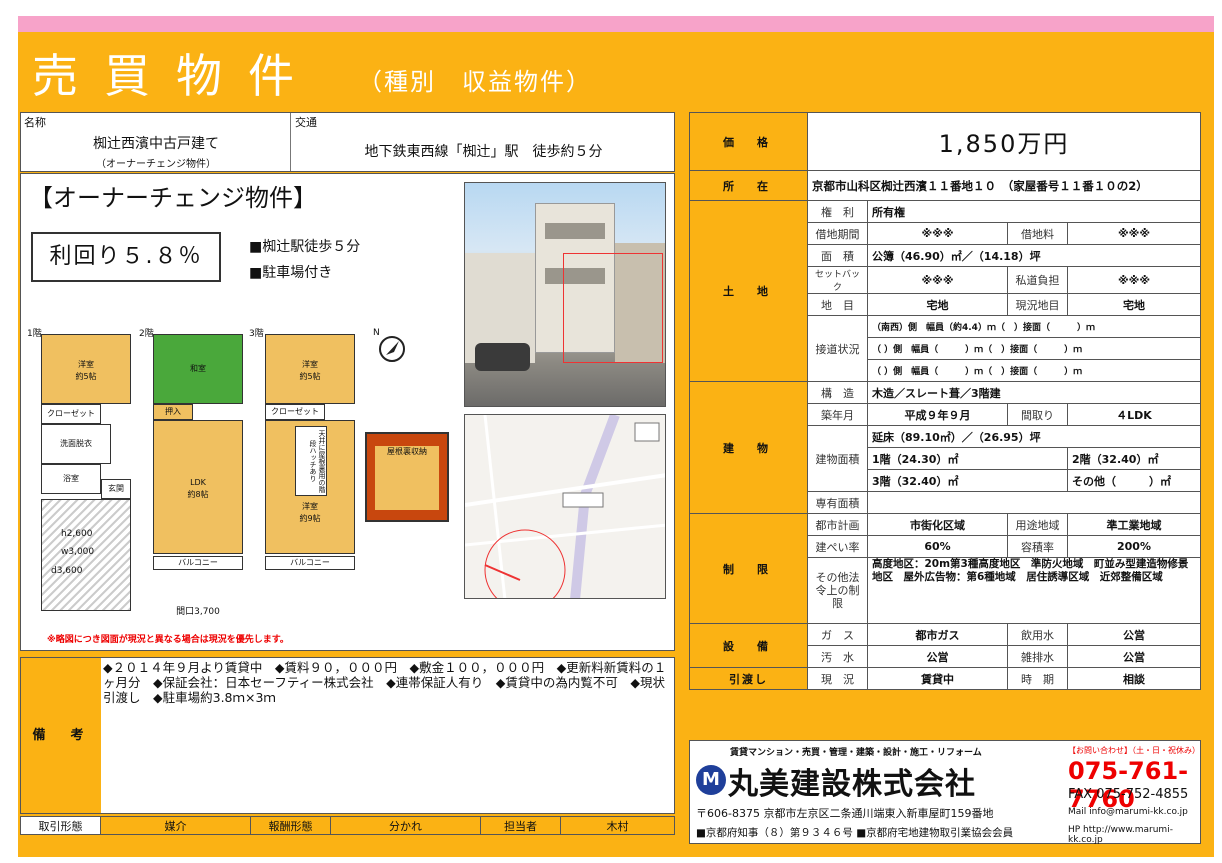  What do you see at coordinates (711, 780) in the screenshot?
I see `company-logo-icon: M` at bounding box center [711, 780].